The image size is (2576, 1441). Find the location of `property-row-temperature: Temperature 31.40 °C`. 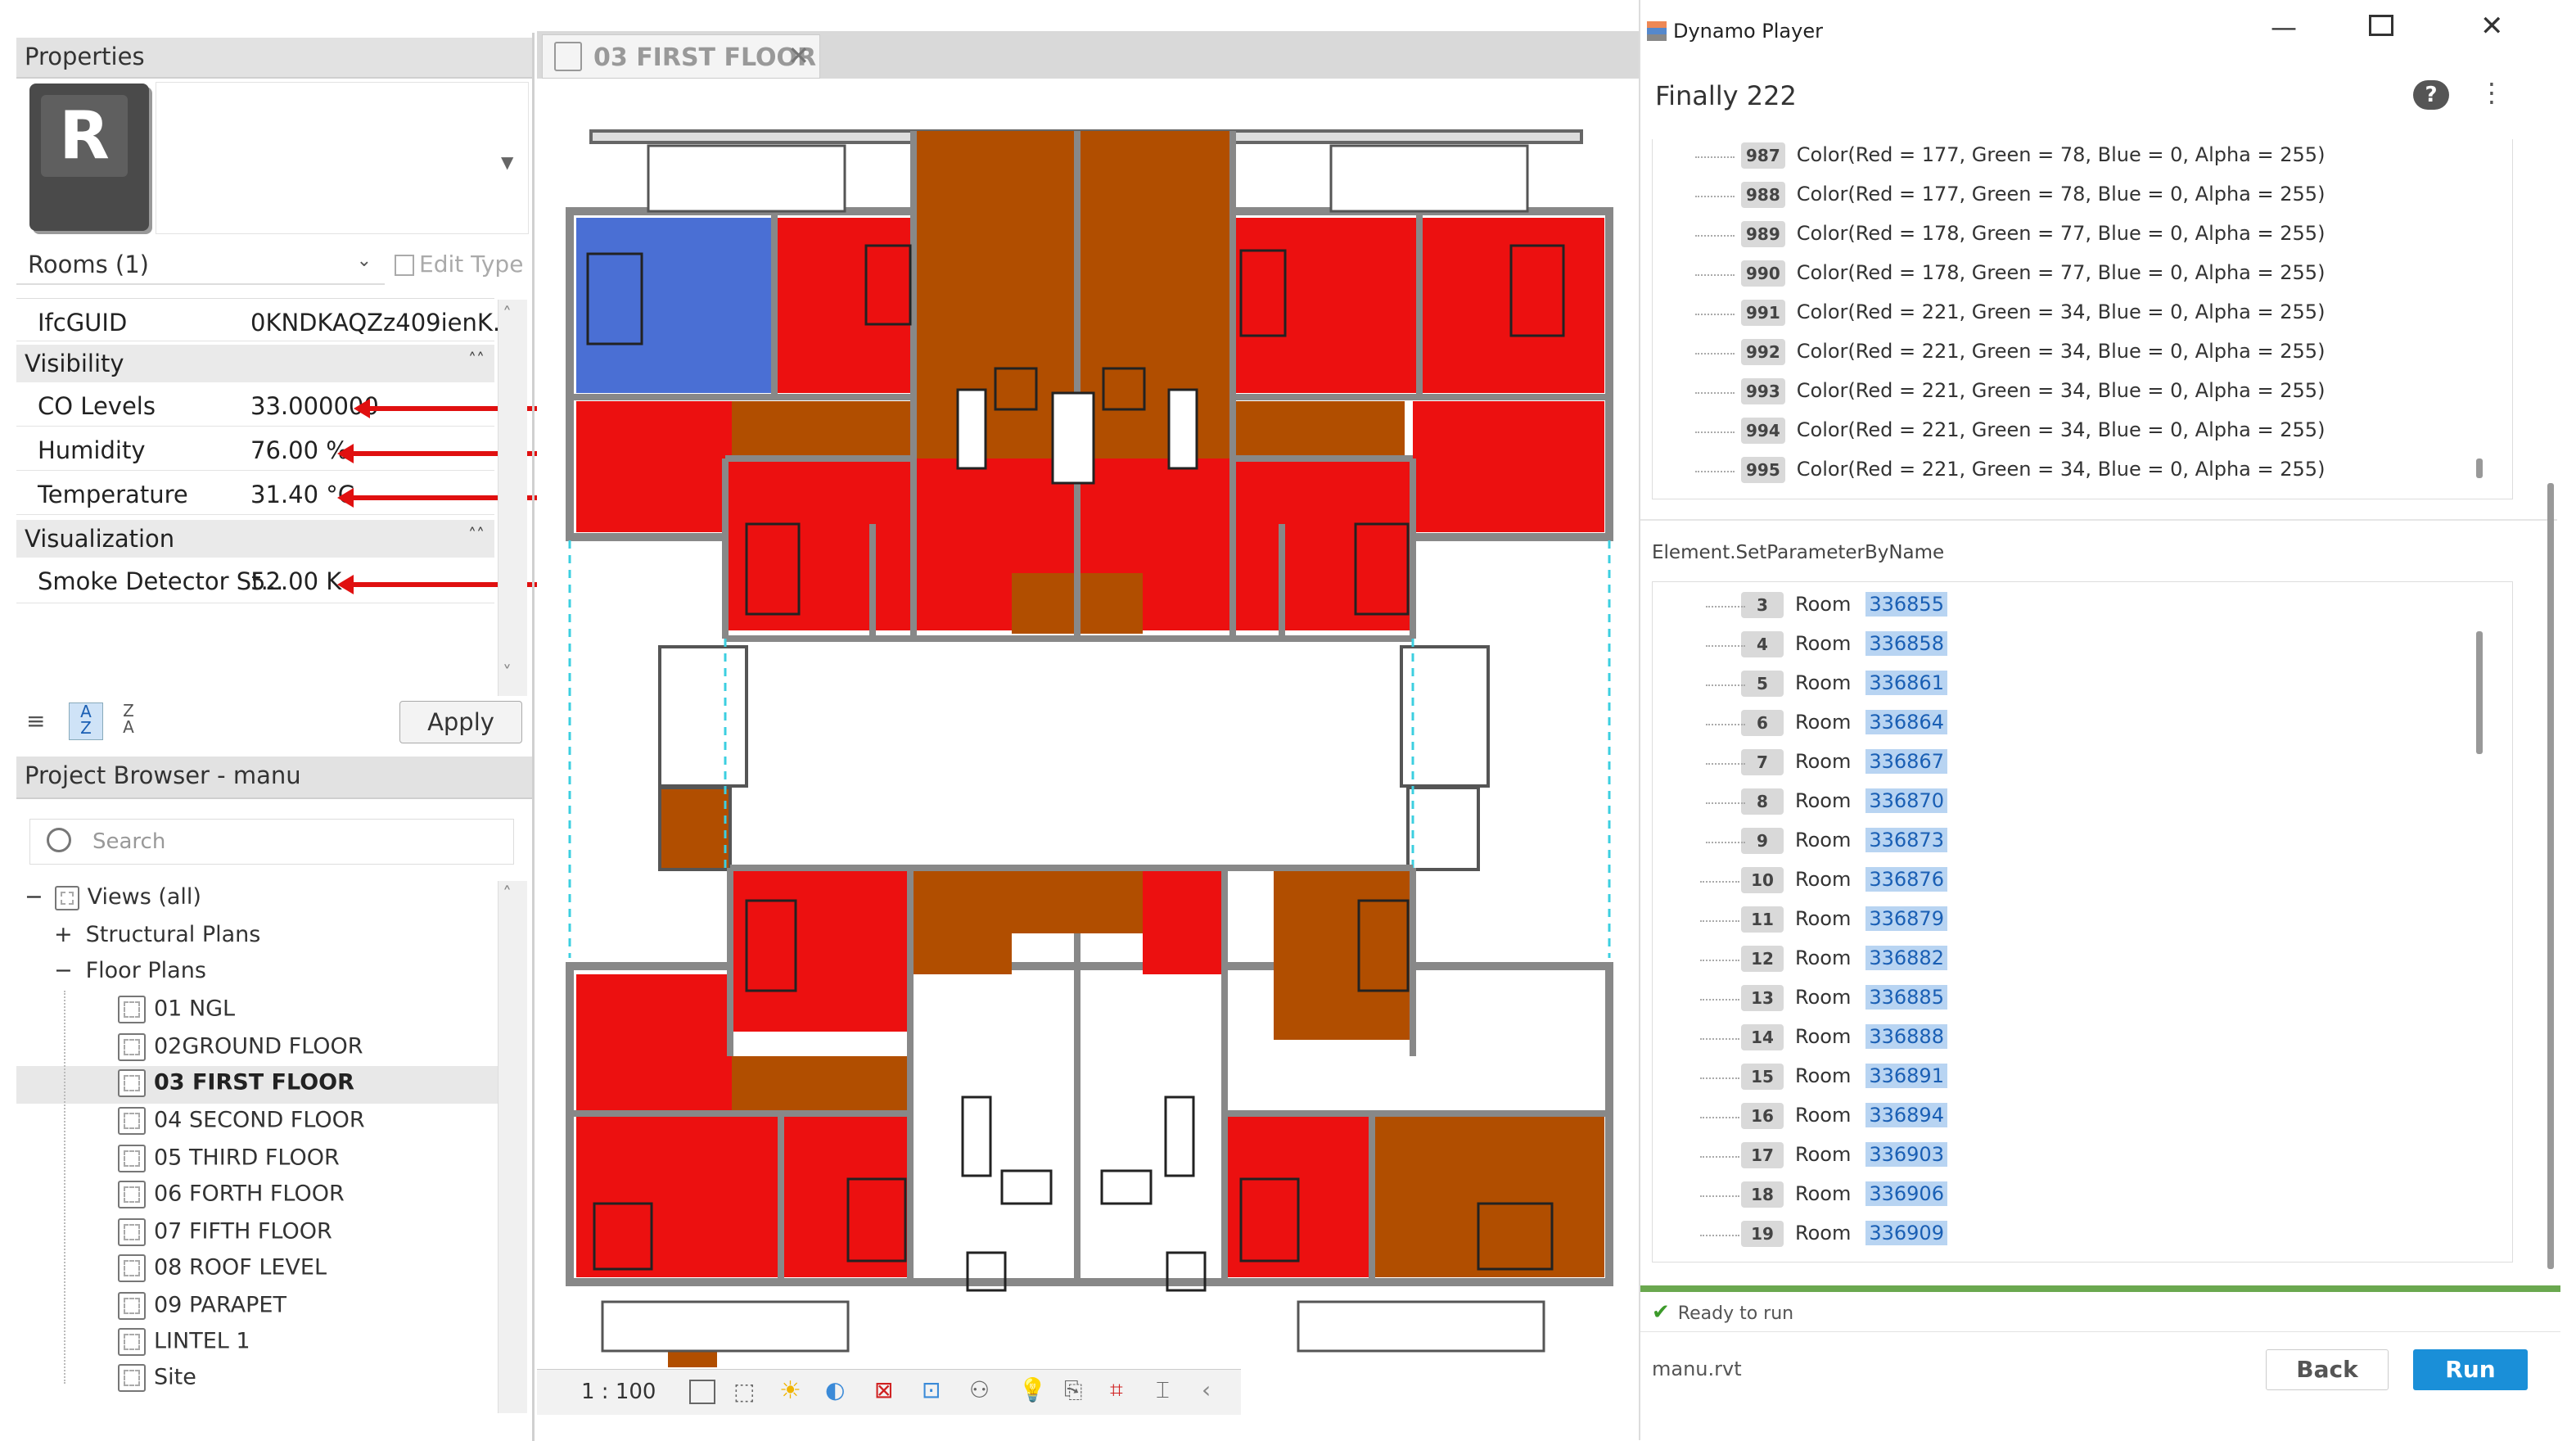

property-row-temperature: Temperature 31.40 °C is located at coordinates (255, 495).